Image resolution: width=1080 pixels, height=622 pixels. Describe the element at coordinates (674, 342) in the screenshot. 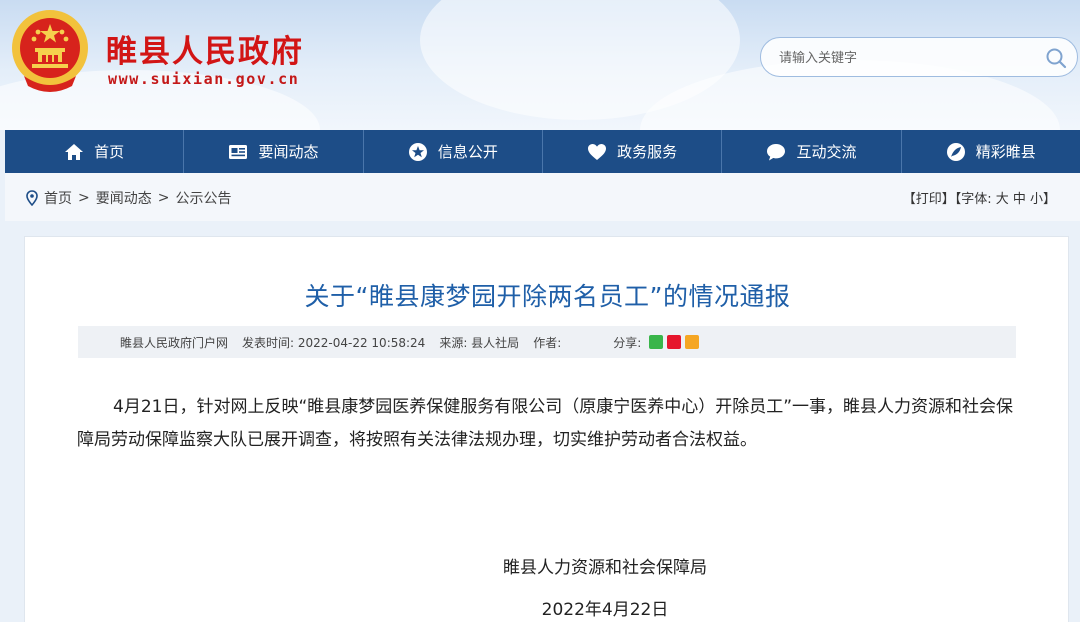

I see `weibo-icon` at that location.